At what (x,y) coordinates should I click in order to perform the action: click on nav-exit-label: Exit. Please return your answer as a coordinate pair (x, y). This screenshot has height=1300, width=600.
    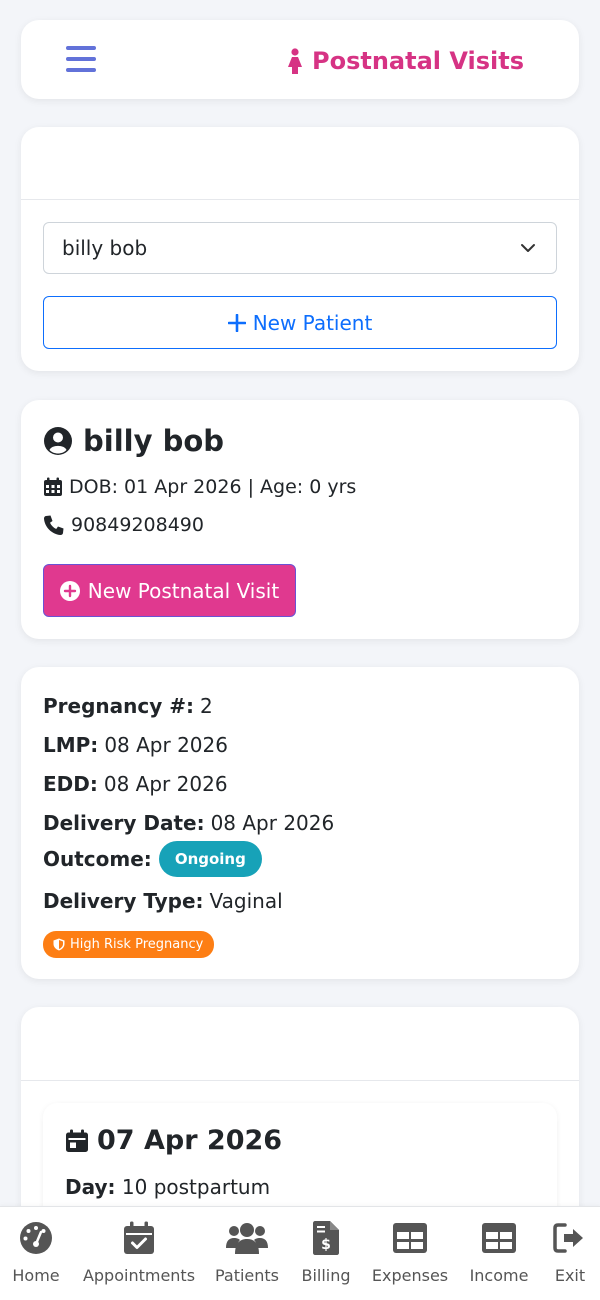
    Looking at the image, I should click on (570, 1275).